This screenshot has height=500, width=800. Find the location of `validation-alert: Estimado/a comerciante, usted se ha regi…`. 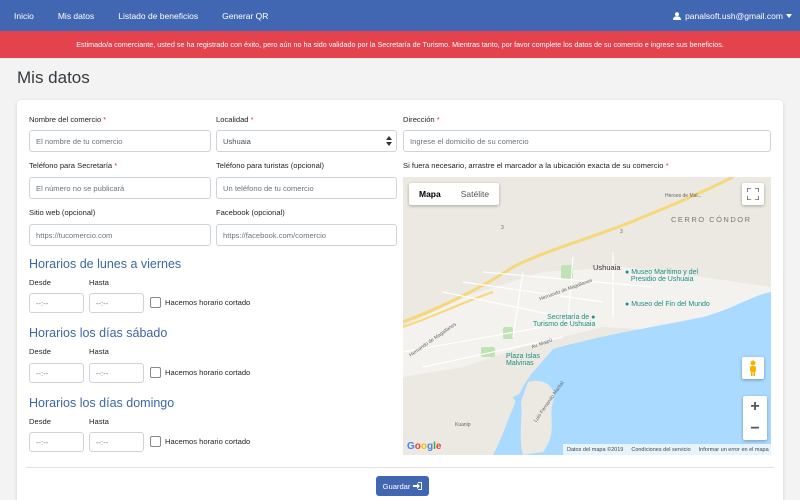

validation-alert: Estimado/a comerciante, usted se ha regi… is located at coordinates (400, 44).